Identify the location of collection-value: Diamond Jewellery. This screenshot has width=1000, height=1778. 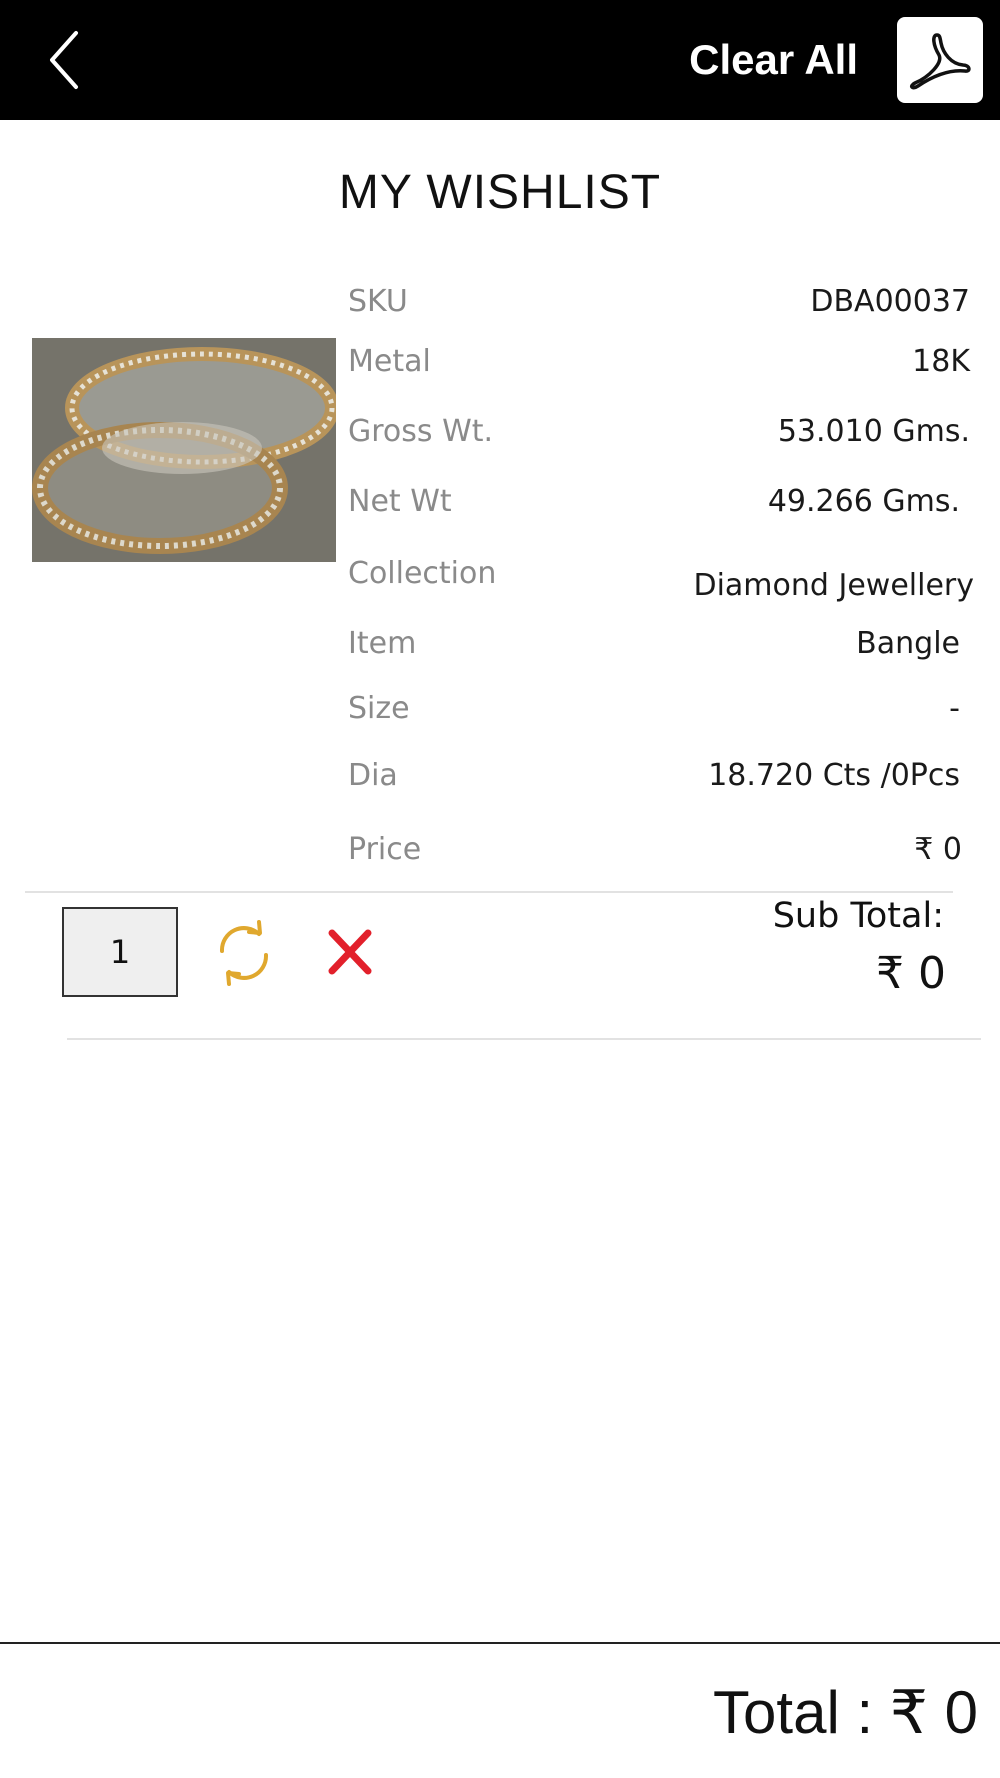
(833, 585).